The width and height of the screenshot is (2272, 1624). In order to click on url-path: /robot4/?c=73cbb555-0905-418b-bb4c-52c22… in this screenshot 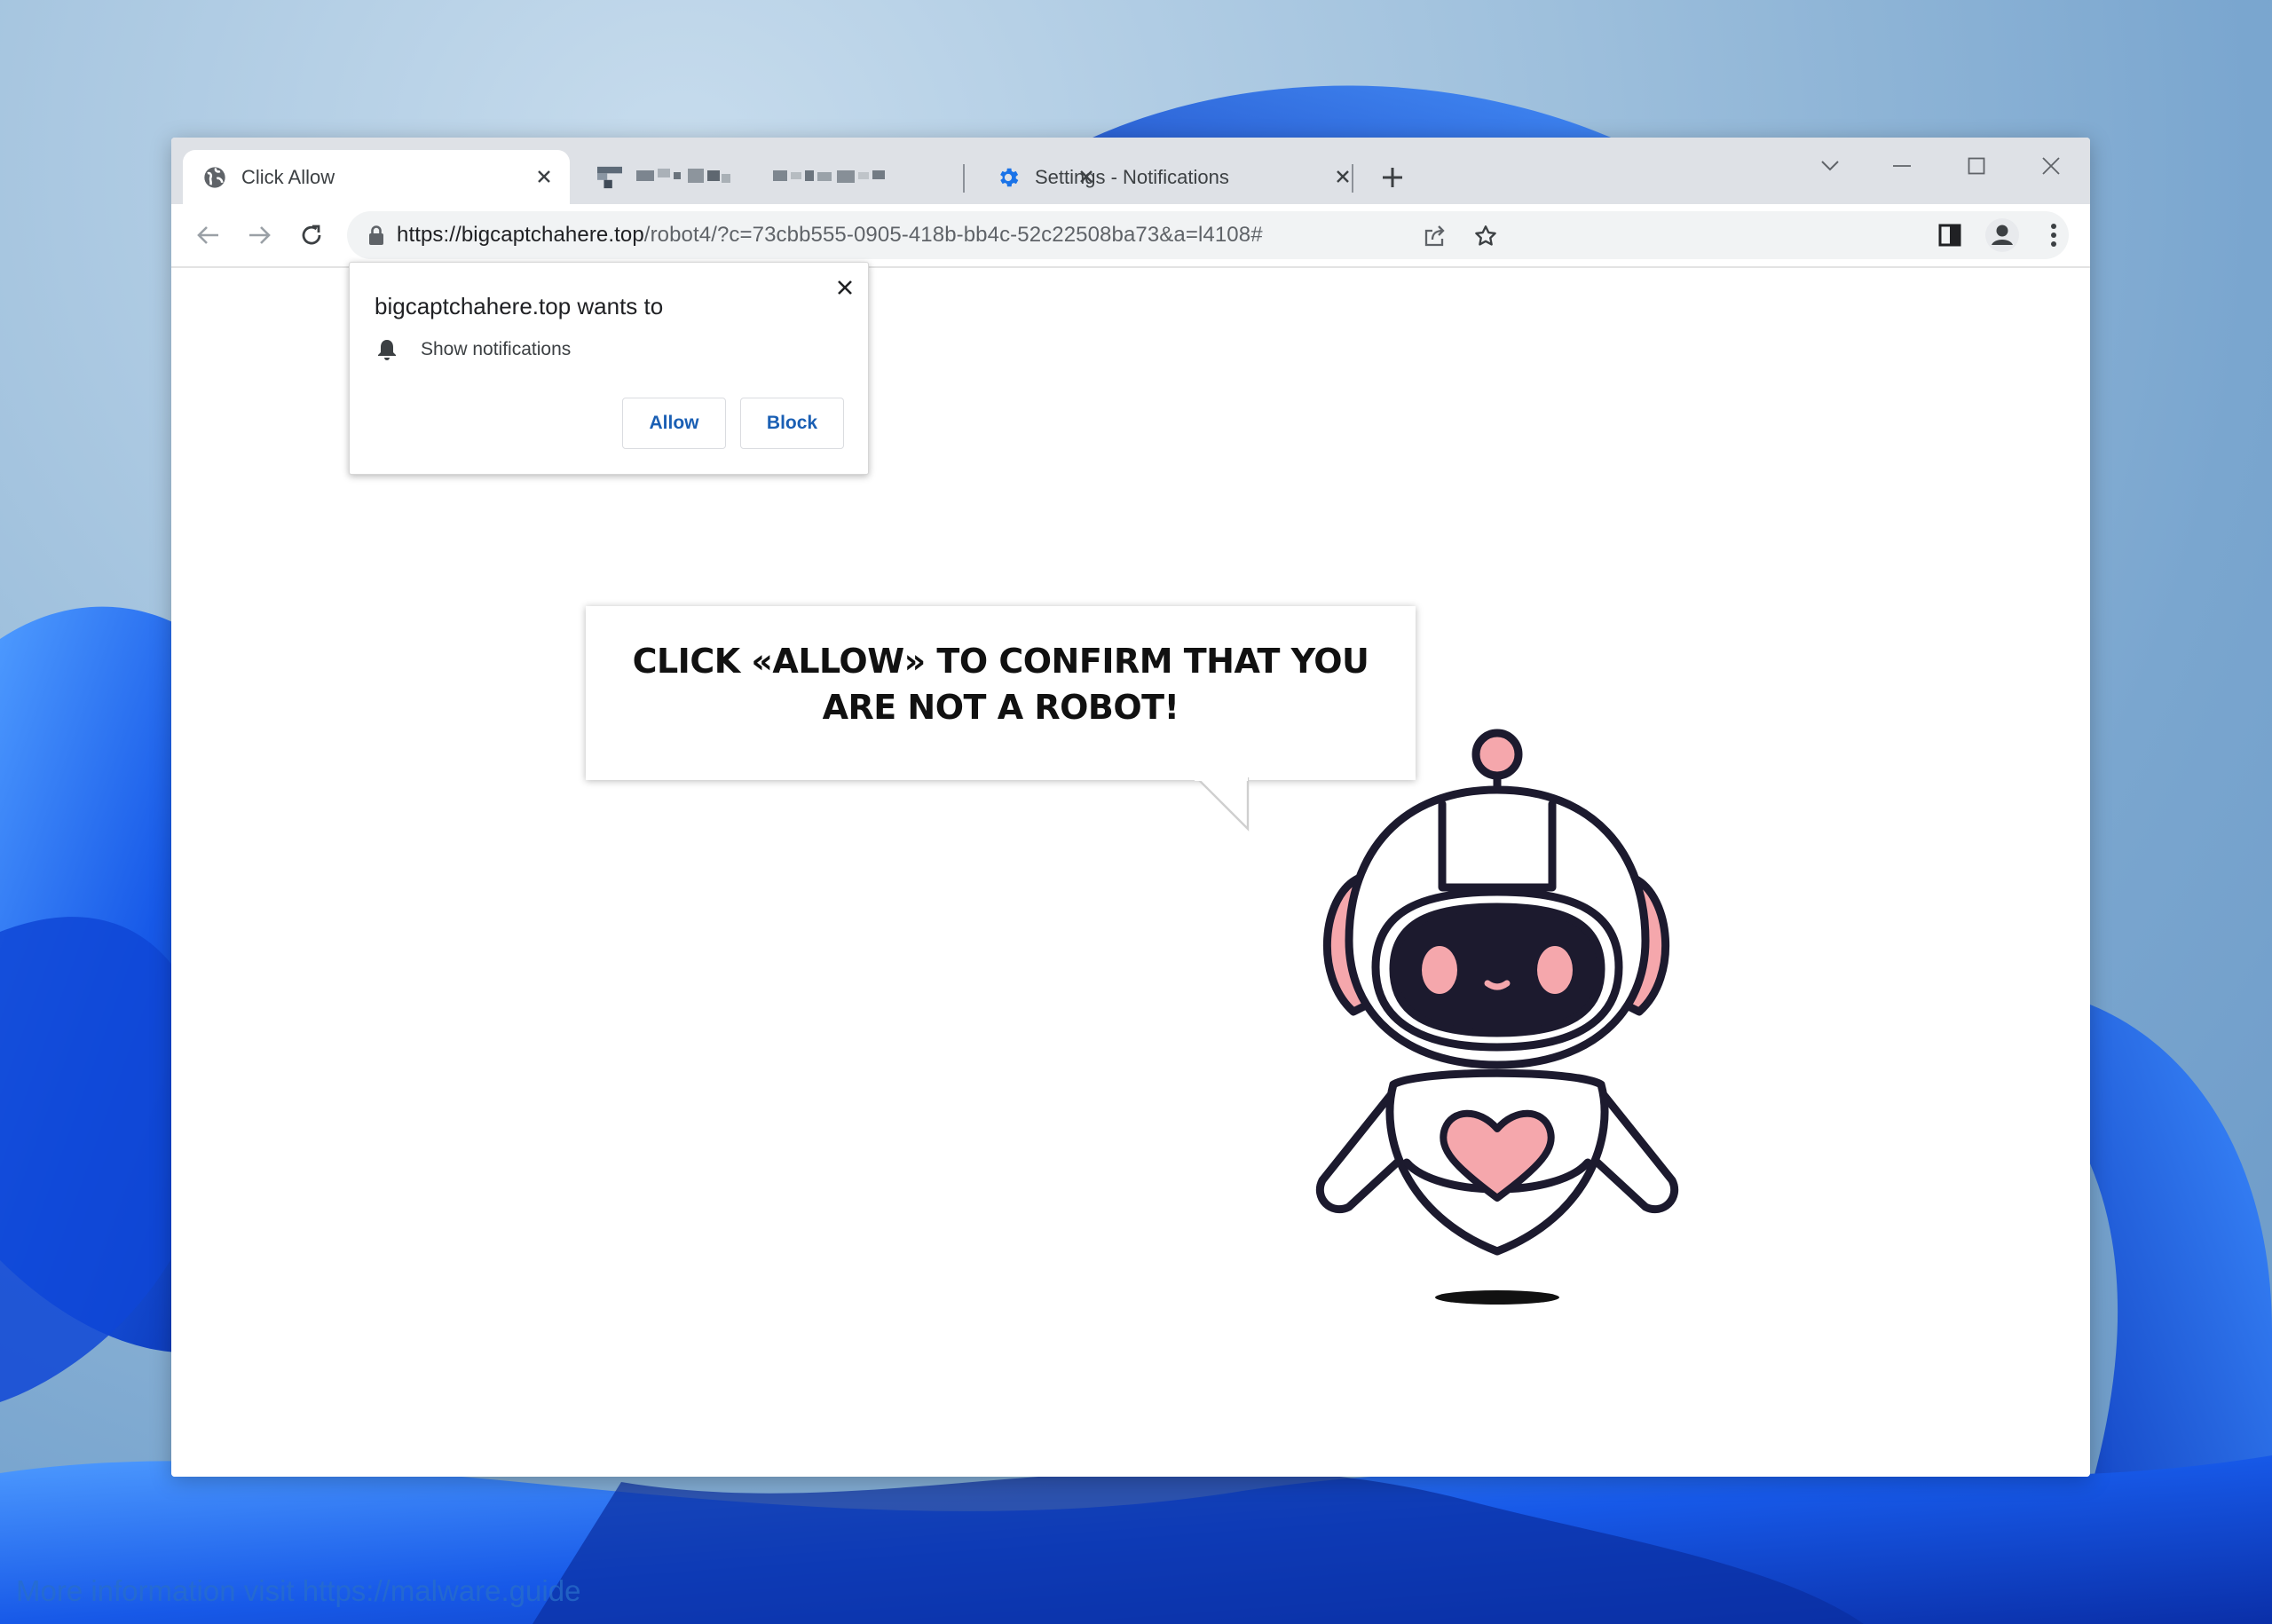, I will do `click(953, 235)`.